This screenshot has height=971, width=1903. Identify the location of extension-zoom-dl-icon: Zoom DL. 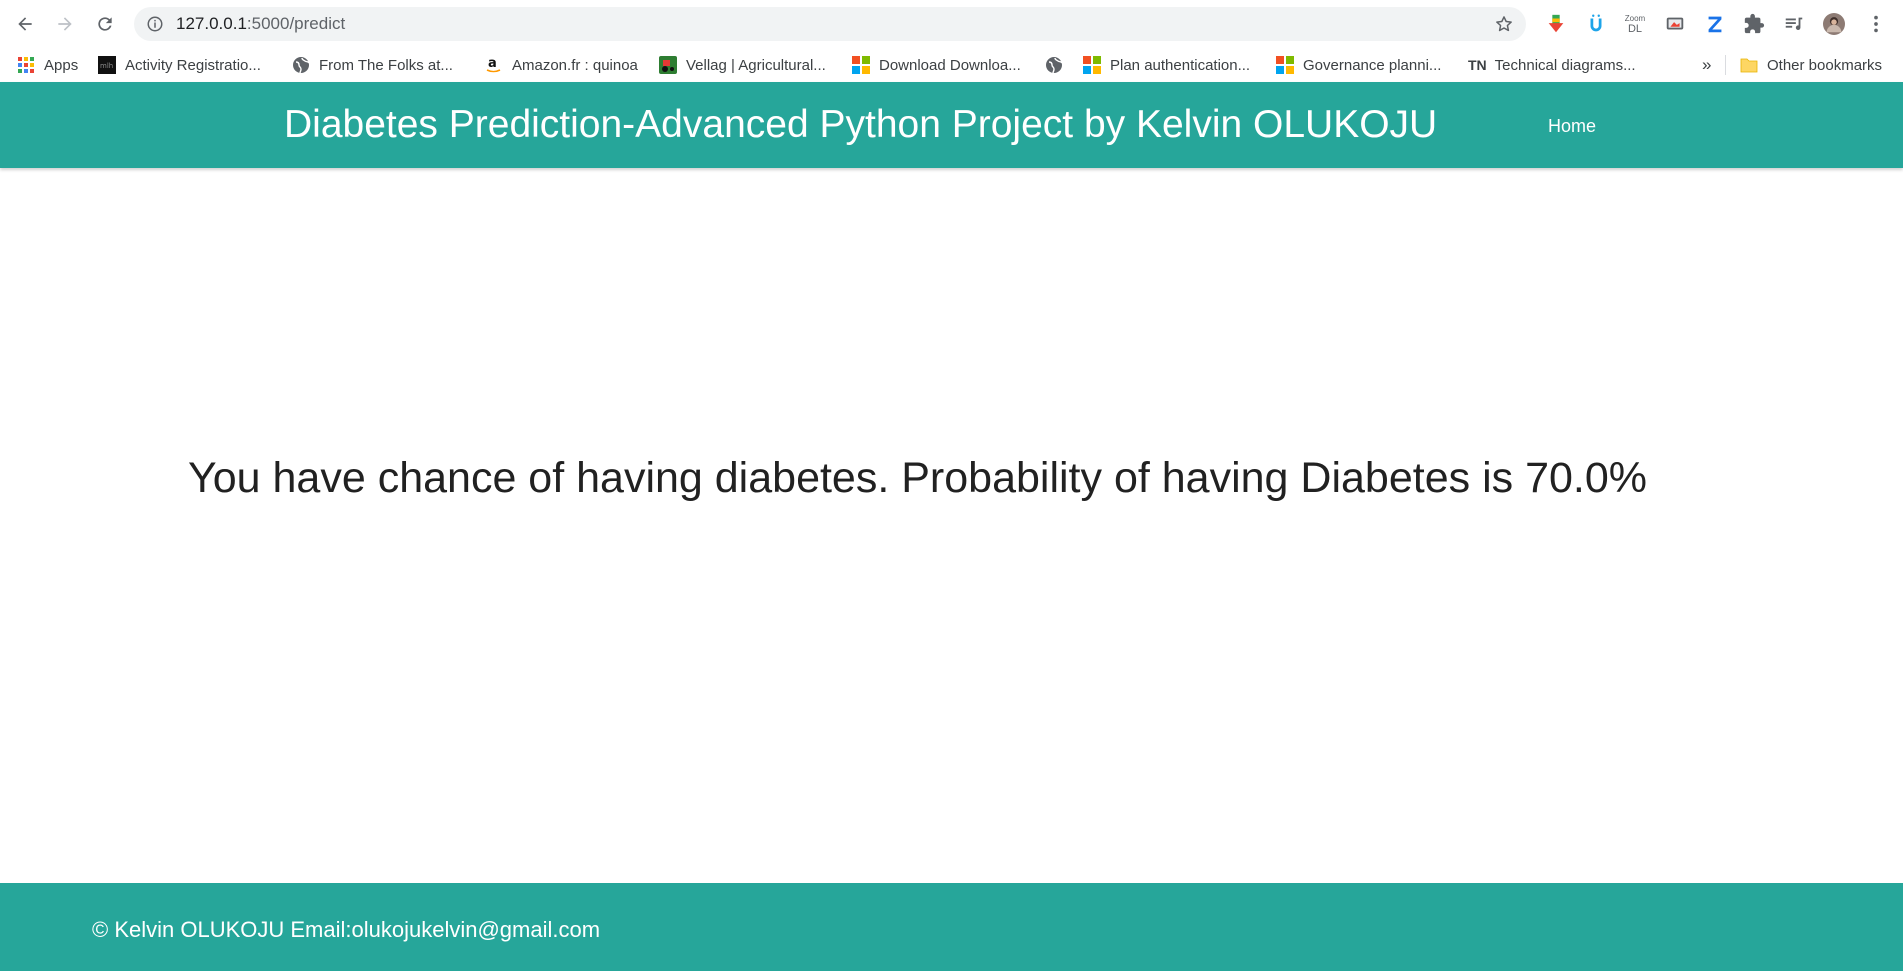
(1635, 24).